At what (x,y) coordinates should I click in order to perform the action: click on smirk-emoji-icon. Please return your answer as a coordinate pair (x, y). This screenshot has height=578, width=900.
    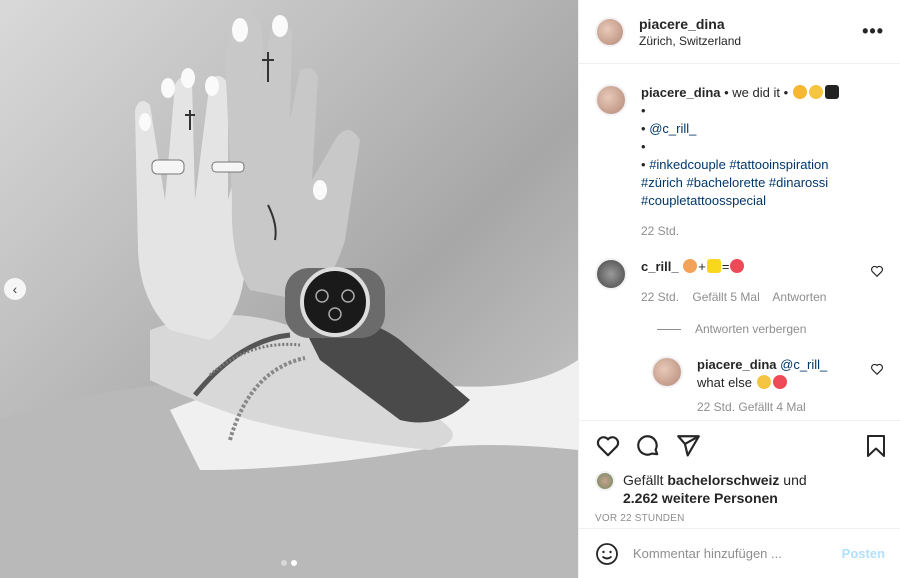
    Looking at the image, I should click on (763, 382).